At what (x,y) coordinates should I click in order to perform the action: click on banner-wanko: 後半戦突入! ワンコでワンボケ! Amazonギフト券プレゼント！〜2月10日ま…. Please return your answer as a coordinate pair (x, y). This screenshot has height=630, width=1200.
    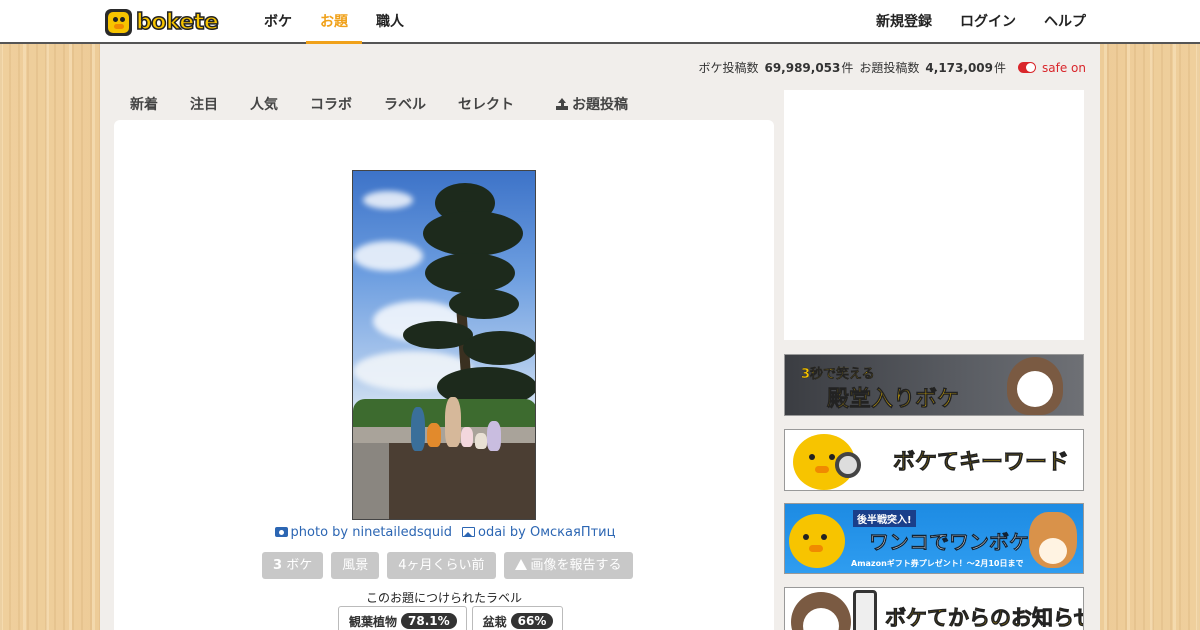
    Looking at the image, I should click on (934, 538).